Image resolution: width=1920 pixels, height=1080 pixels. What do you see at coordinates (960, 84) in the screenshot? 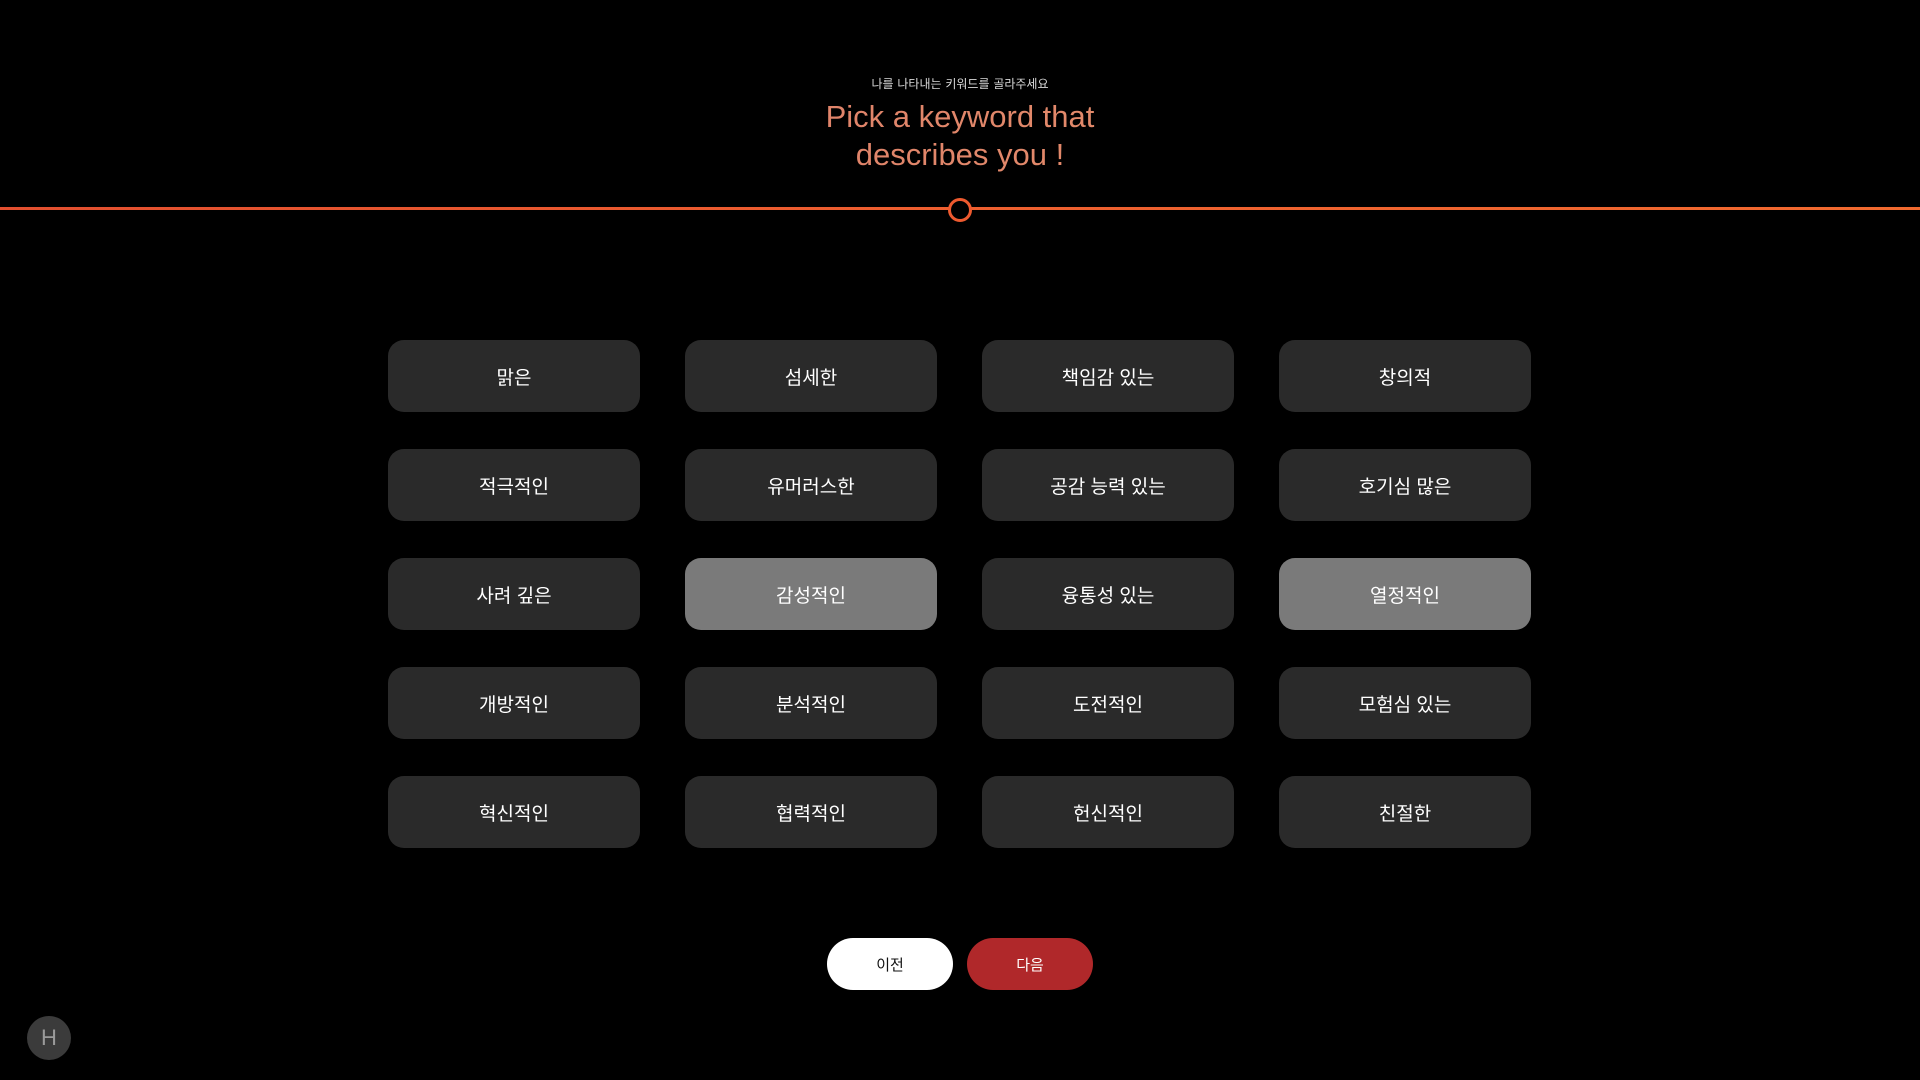
I see `page-subtitle: 나를 나타내는 키워드를 골라주세요` at bounding box center [960, 84].